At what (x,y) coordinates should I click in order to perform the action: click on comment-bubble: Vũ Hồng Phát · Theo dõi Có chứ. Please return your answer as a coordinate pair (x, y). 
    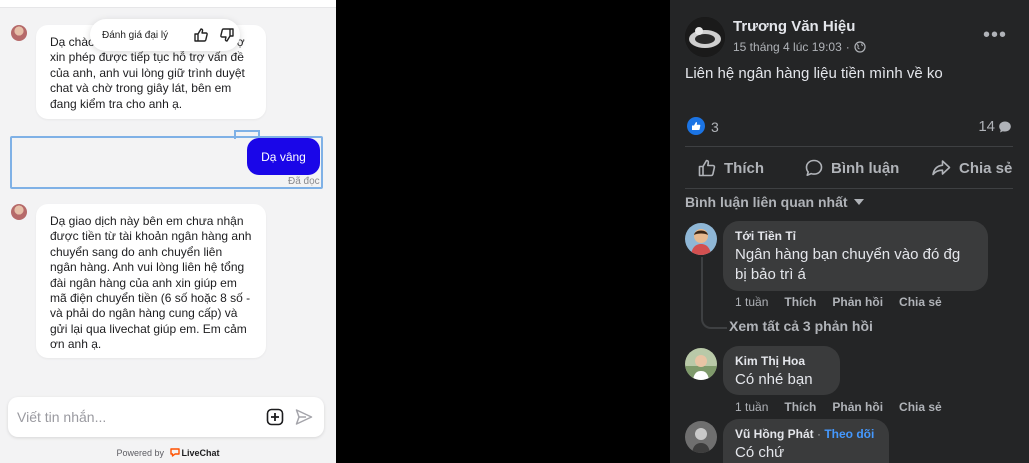
    Looking at the image, I should click on (806, 441).